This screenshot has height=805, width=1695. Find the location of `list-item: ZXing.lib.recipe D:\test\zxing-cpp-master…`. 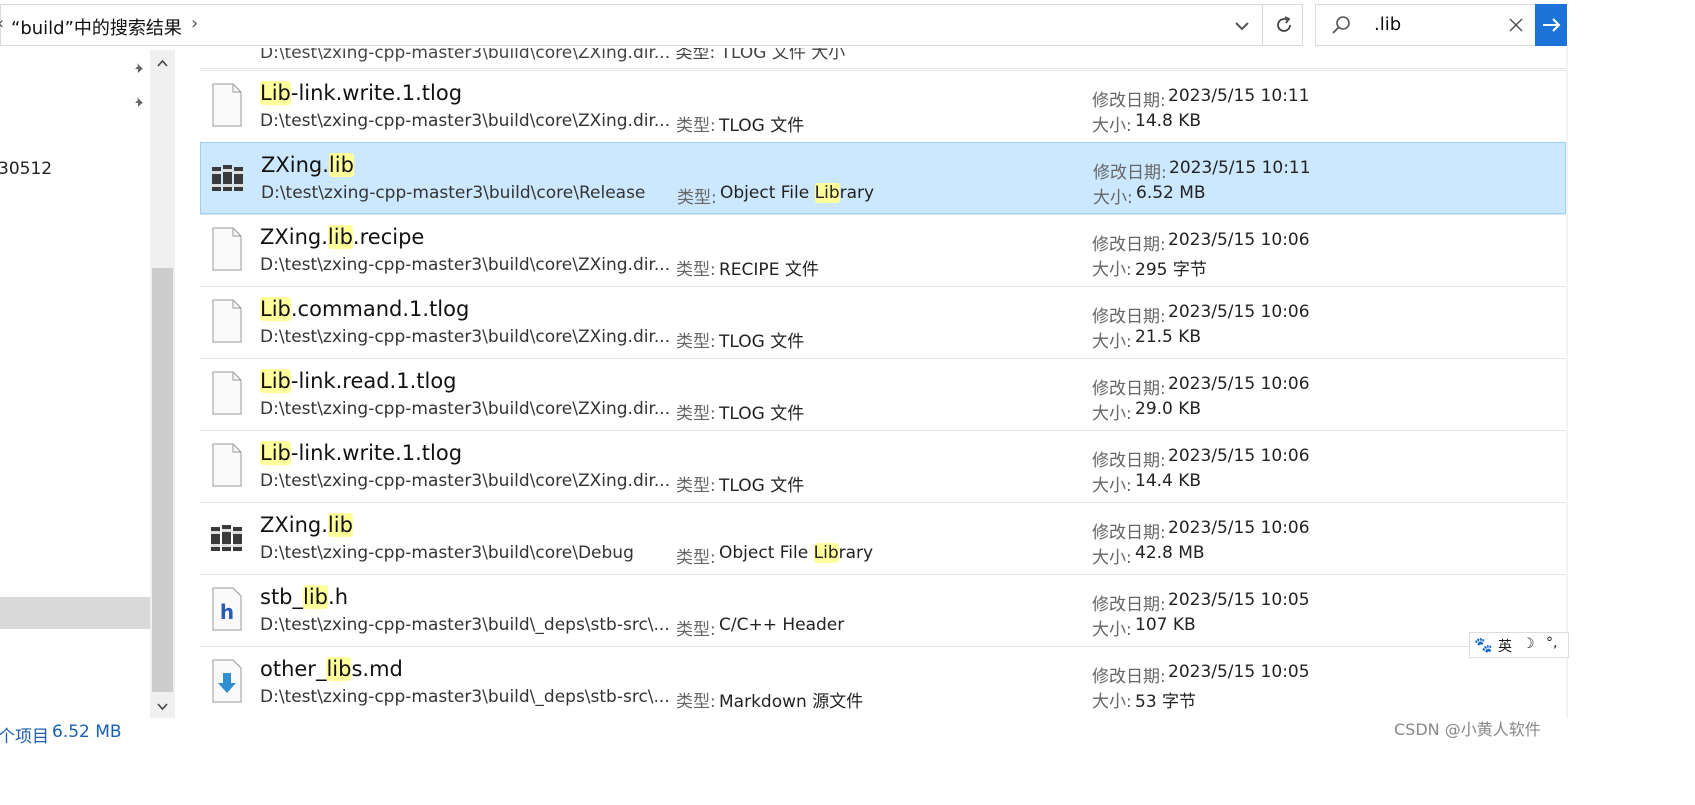

list-item: ZXing.lib.recipe D:\test\zxing-cpp-master… is located at coordinates (883, 250).